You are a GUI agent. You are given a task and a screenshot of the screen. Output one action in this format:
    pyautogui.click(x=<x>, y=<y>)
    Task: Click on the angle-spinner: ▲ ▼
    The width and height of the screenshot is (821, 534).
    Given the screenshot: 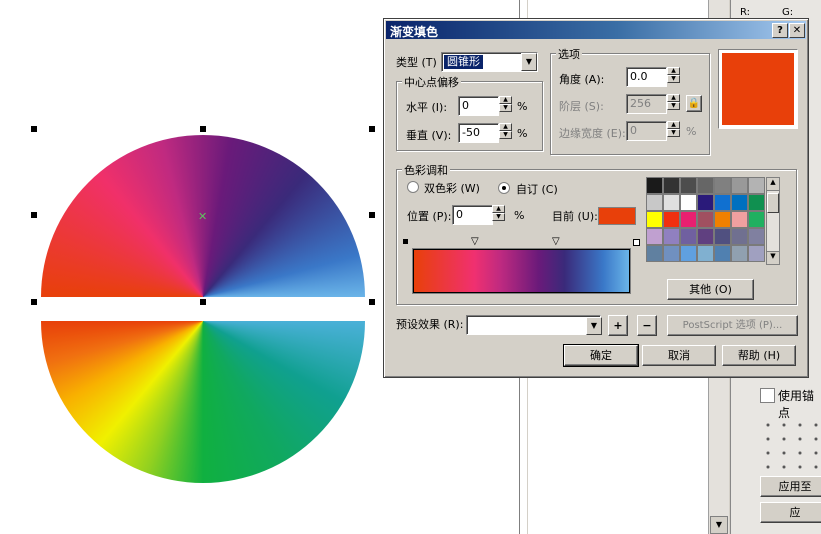 What is the action you would take?
    pyautogui.click(x=673, y=76)
    